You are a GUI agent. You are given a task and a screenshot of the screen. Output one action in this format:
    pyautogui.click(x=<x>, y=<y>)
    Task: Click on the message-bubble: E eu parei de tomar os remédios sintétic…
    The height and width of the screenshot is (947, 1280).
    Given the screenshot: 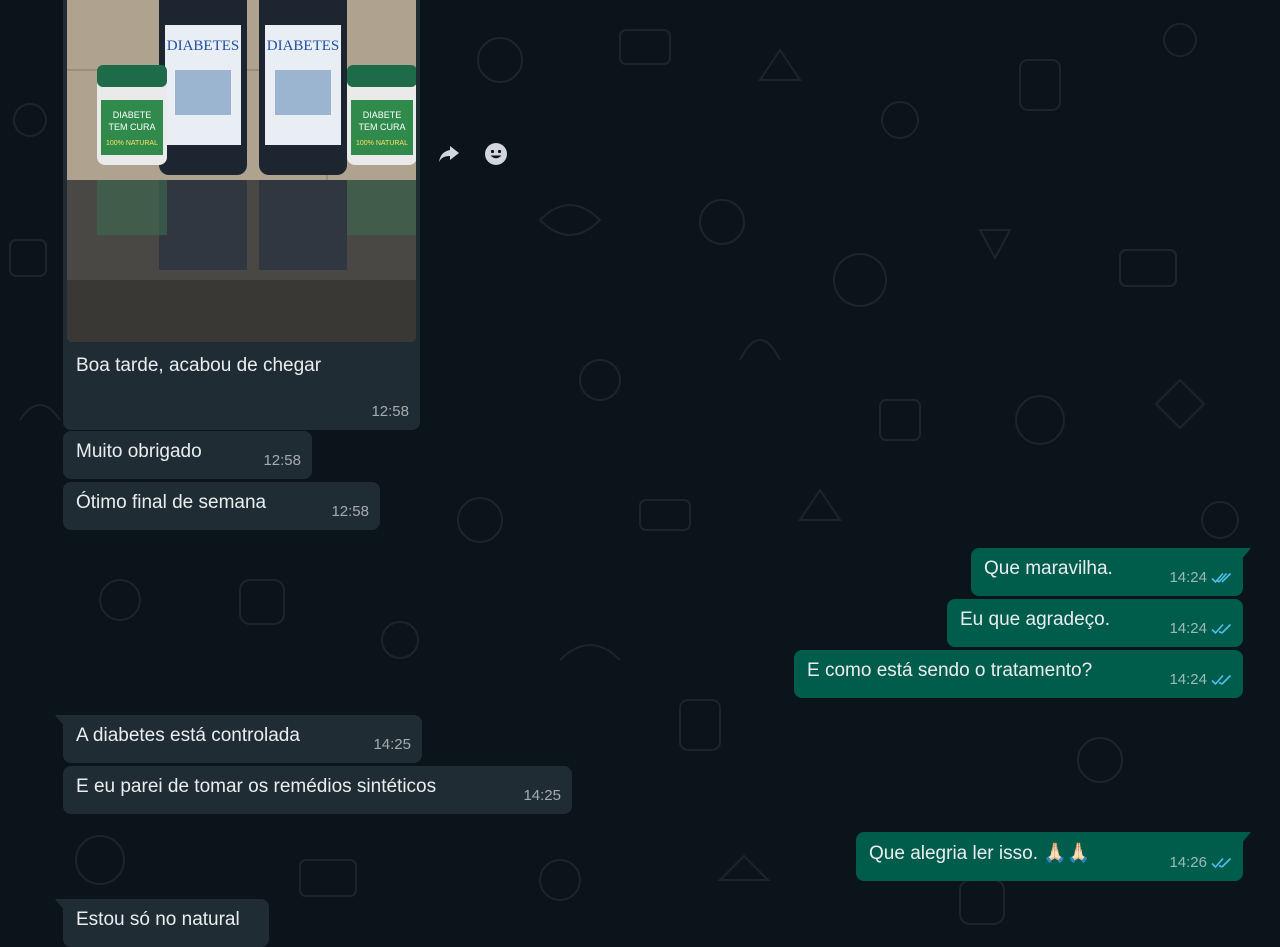 What is the action you would take?
    pyautogui.click(x=317, y=790)
    